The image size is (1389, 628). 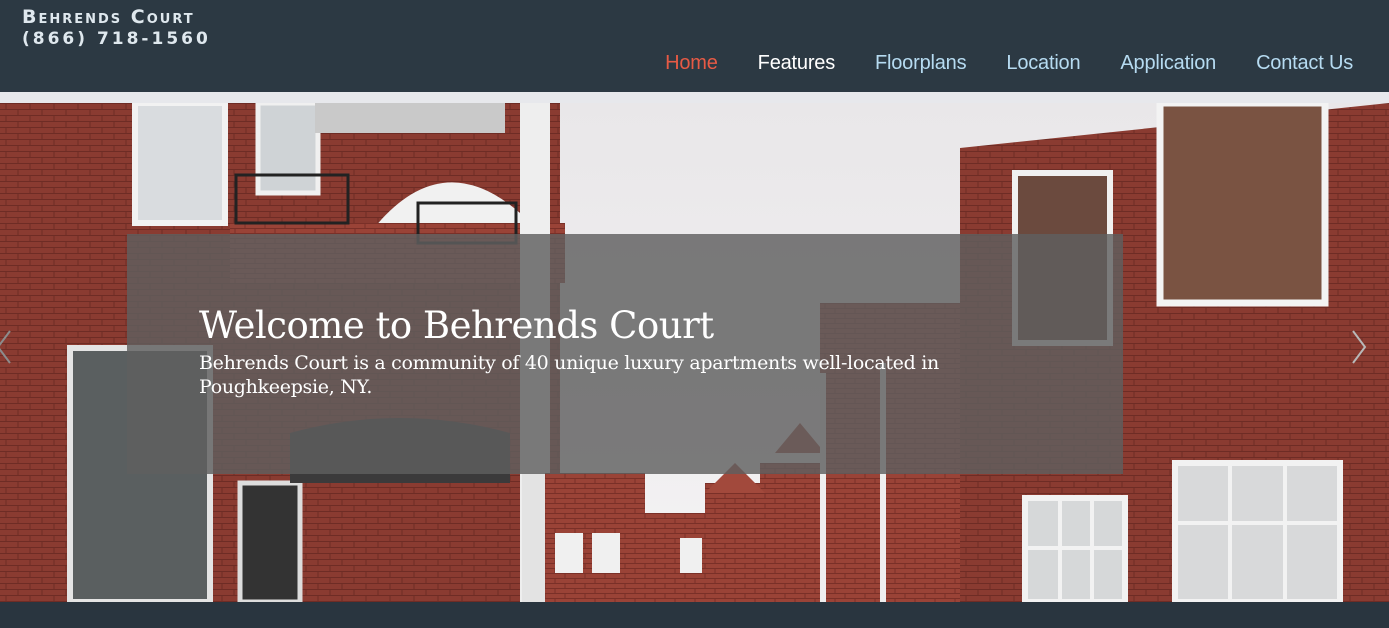 I want to click on brand-name: Behrends Court, so click(x=116, y=17).